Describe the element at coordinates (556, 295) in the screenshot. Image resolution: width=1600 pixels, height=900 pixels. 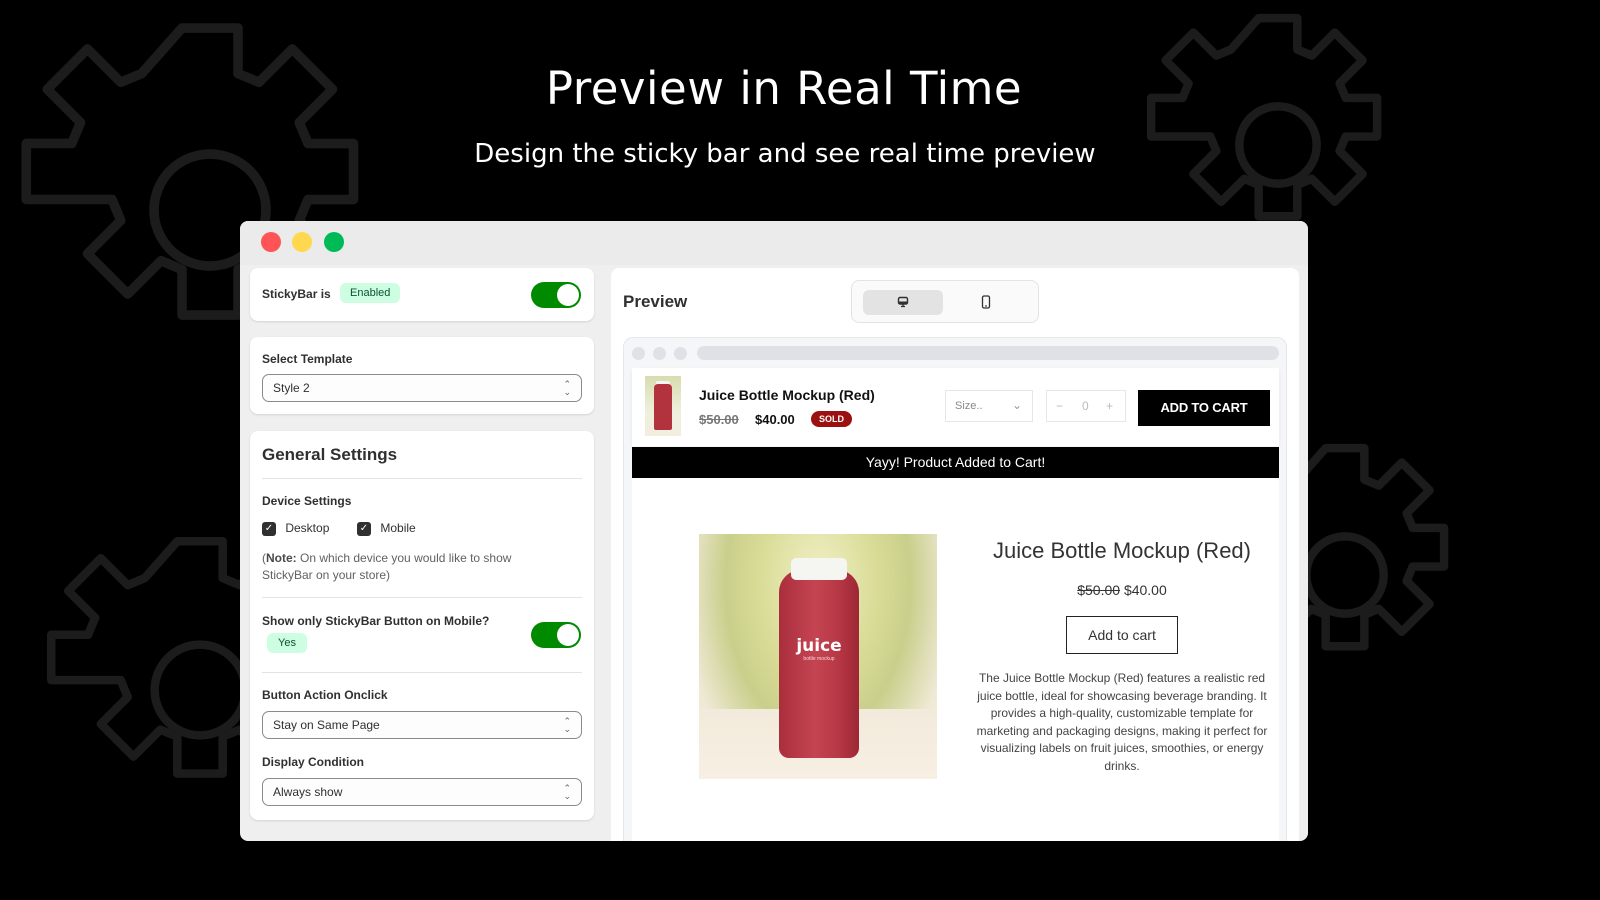
I see `sticky-bar-toggle` at that location.